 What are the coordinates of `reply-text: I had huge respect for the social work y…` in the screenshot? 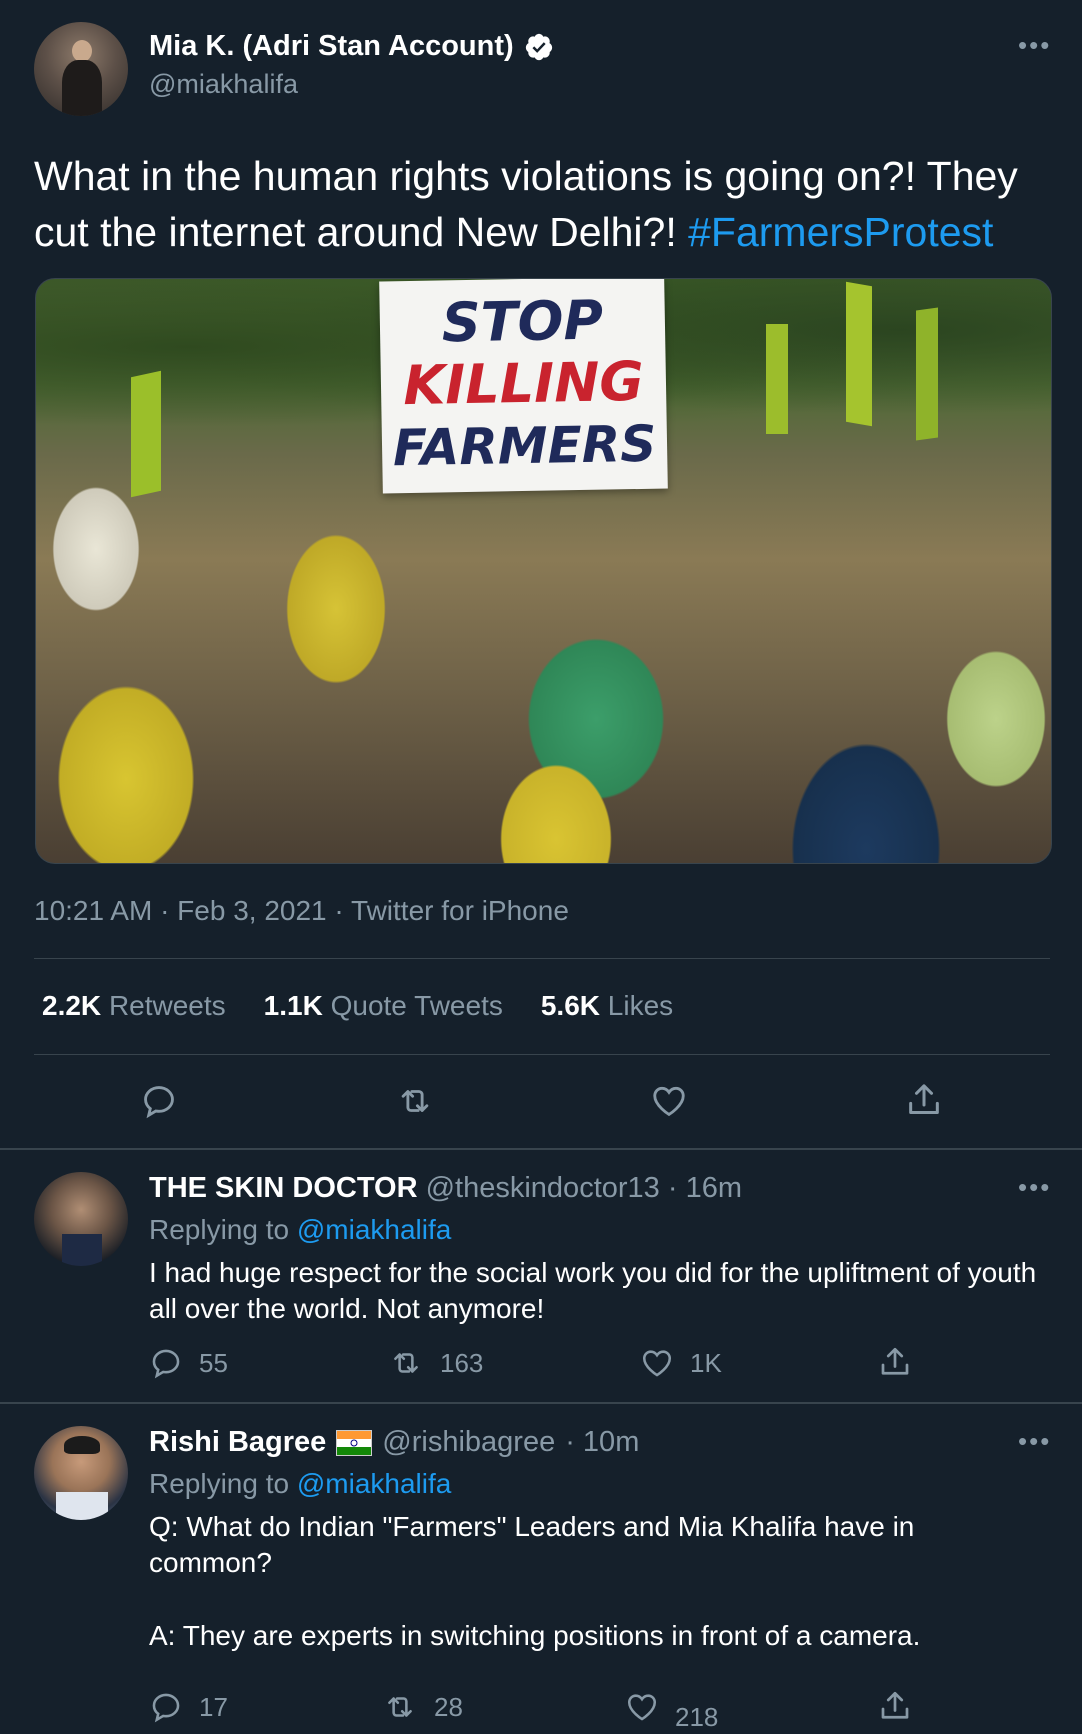 It's located at (593, 1290).